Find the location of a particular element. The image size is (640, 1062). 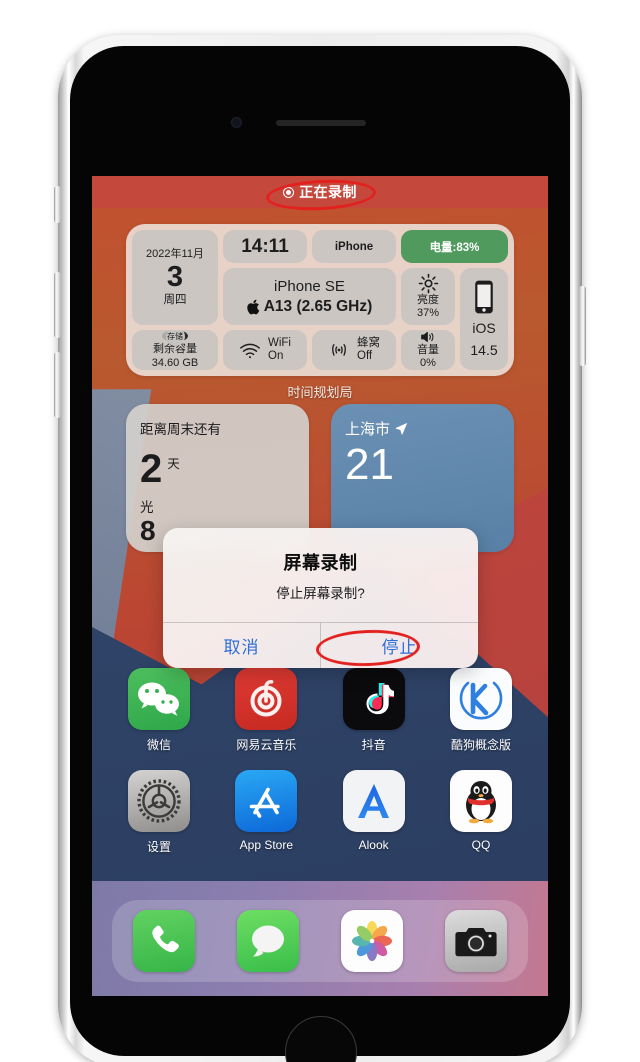

record-dot-icon is located at coordinates (289, 192).